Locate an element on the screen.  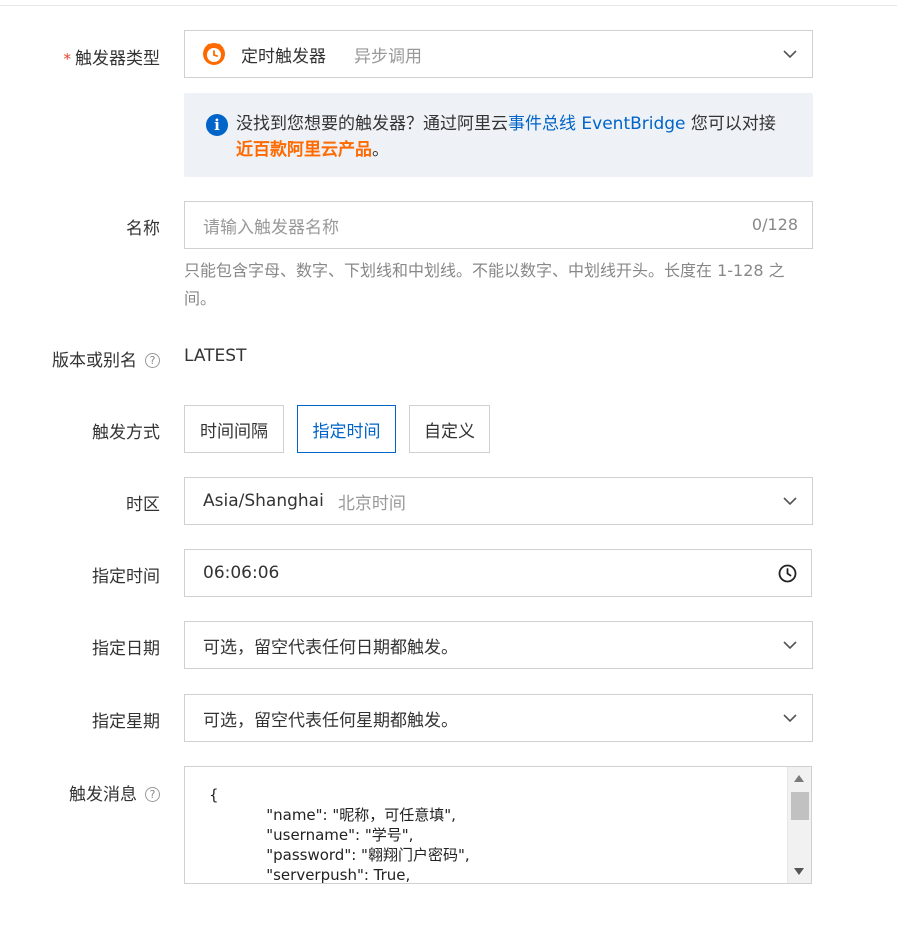
top-divider is located at coordinates (448, 5).